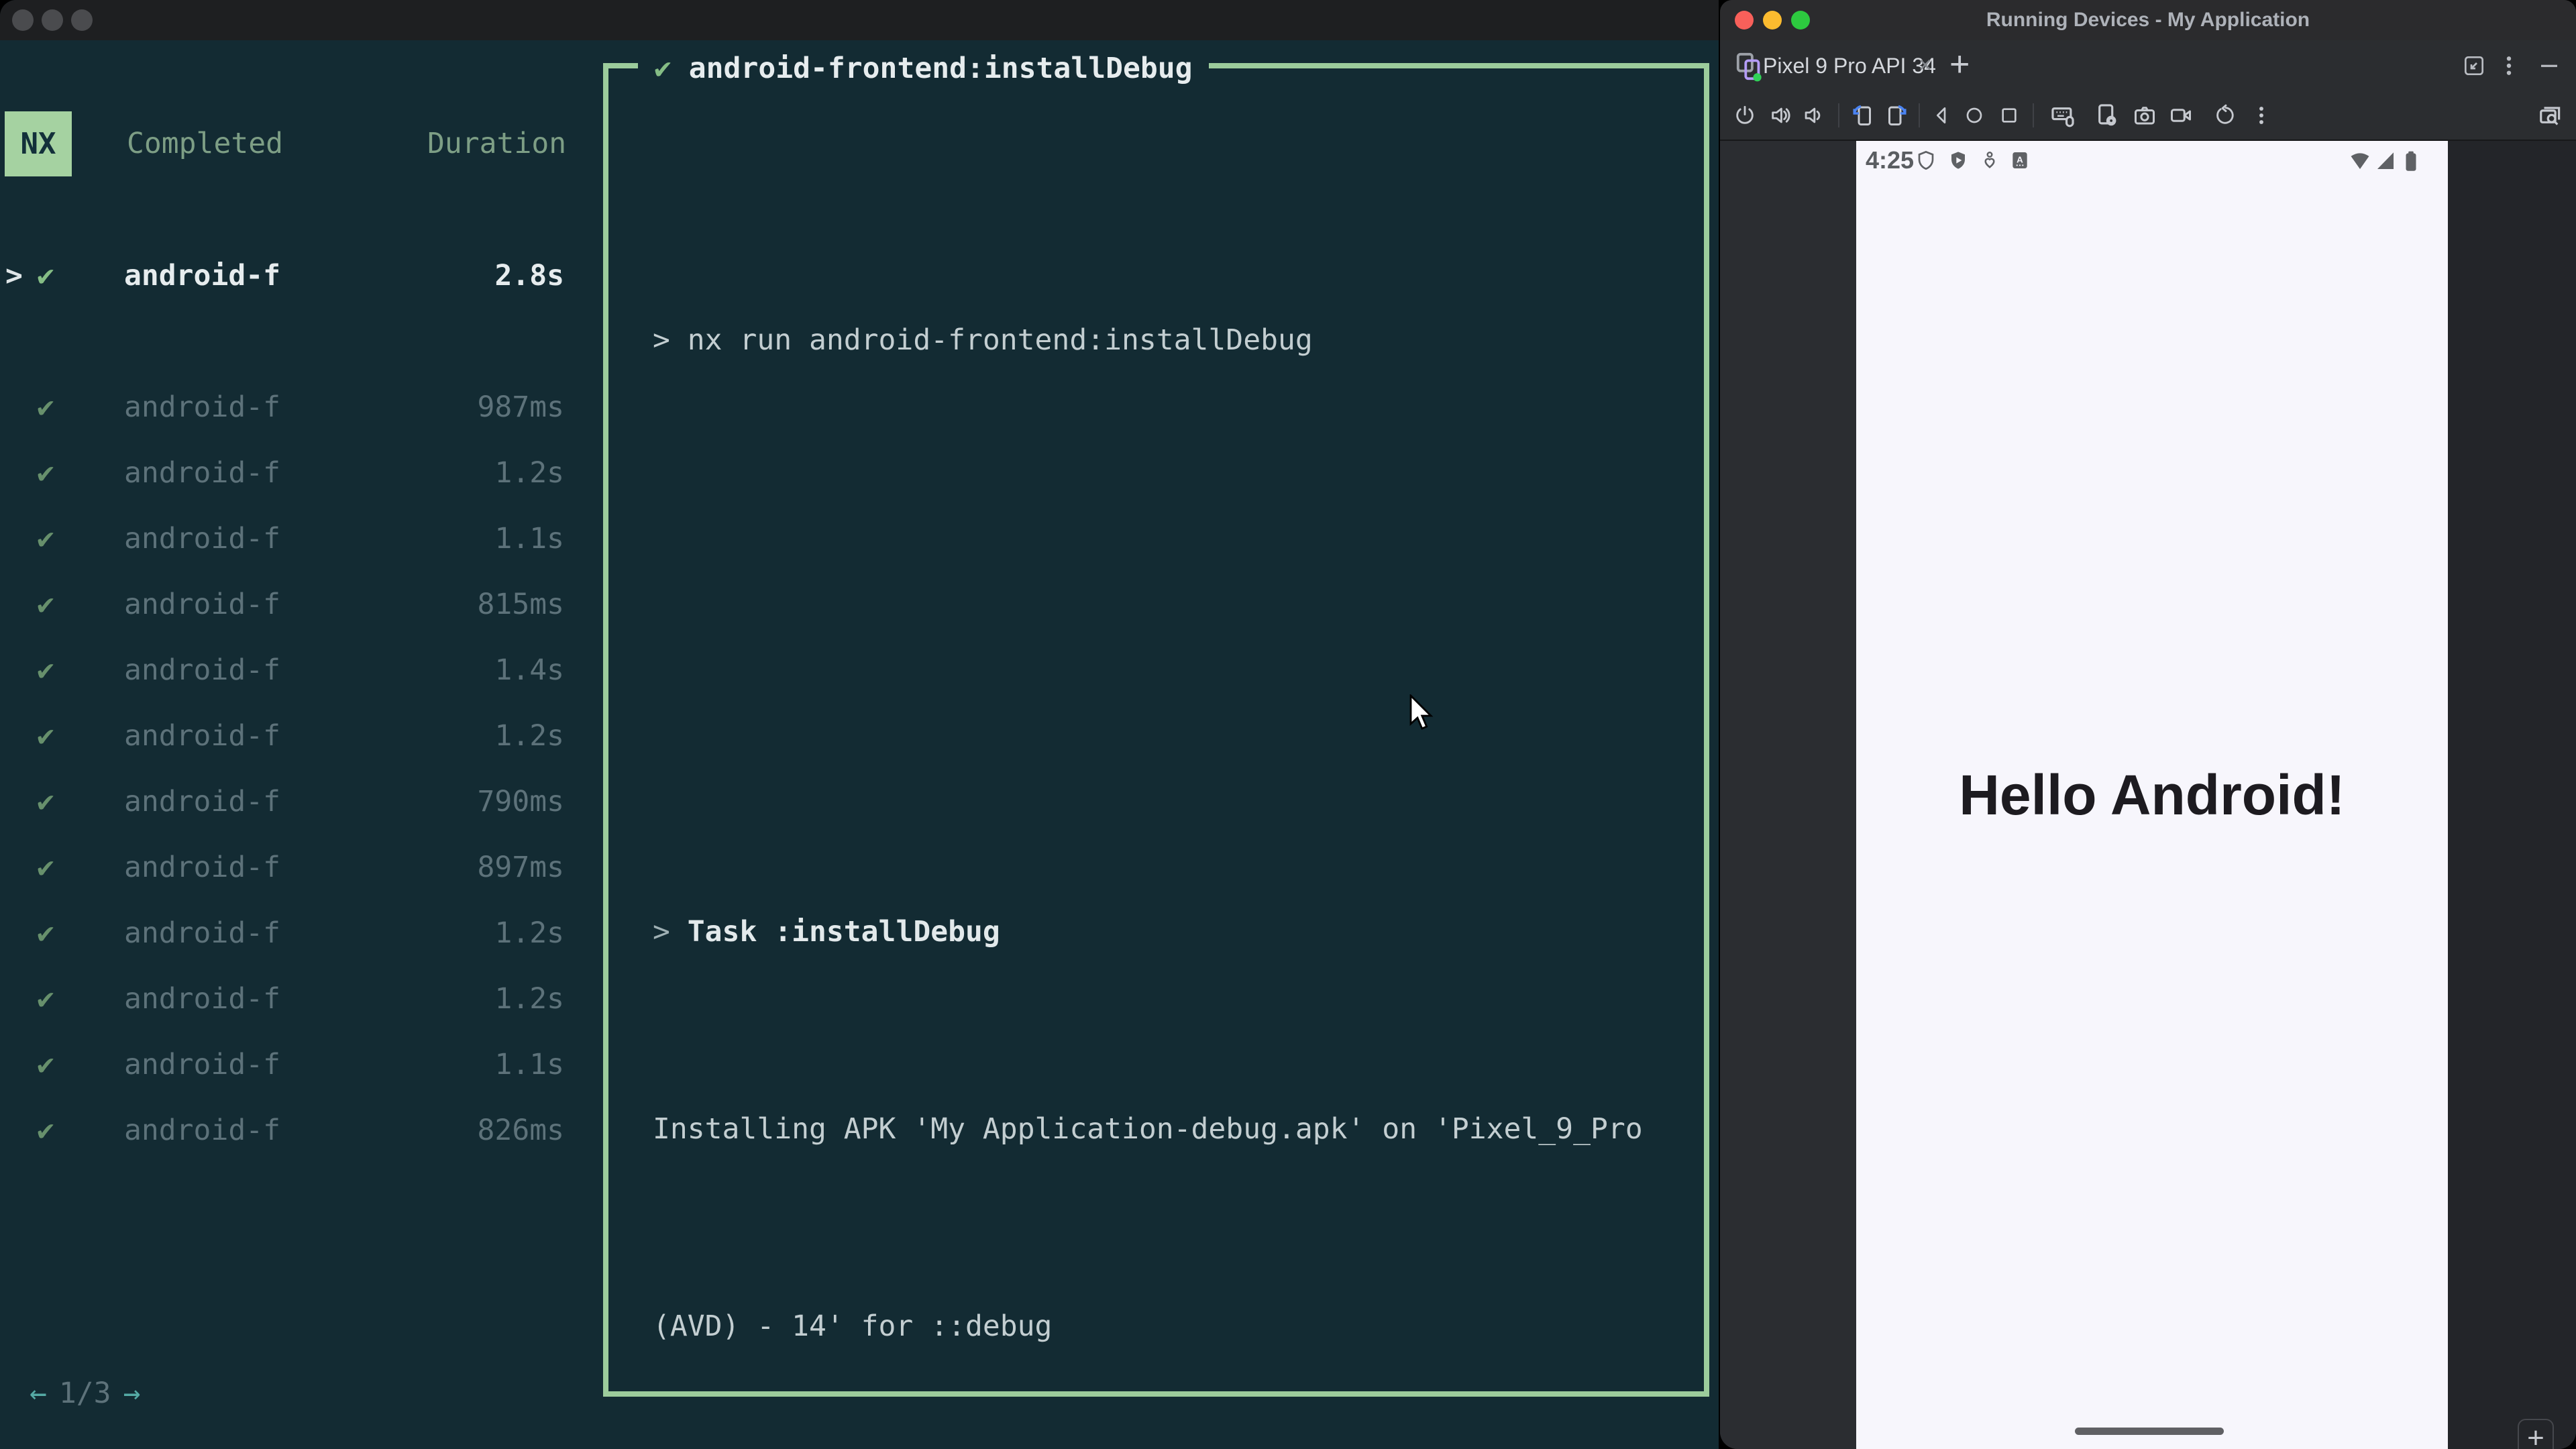  Describe the element at coordinates (1780, 115) in the screenshot. I see `volume-up-icon` at that location.